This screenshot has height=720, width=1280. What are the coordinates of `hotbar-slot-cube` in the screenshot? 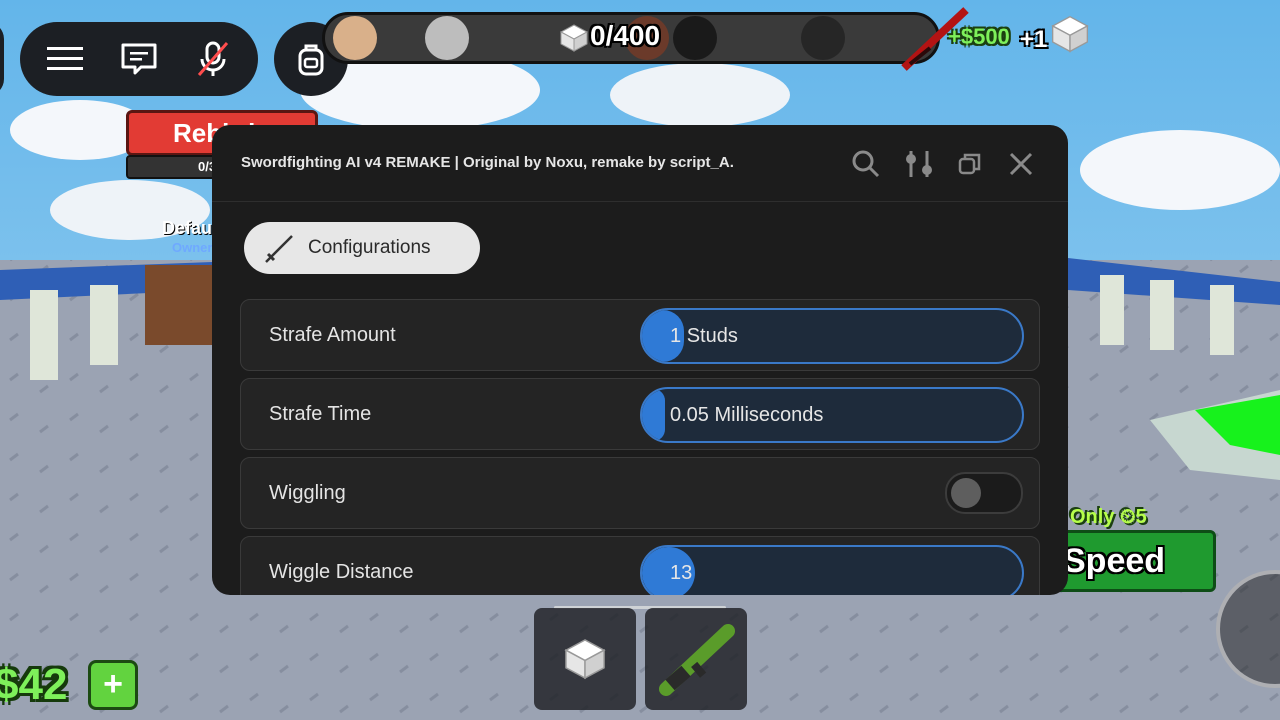 It's located at (585, 659).